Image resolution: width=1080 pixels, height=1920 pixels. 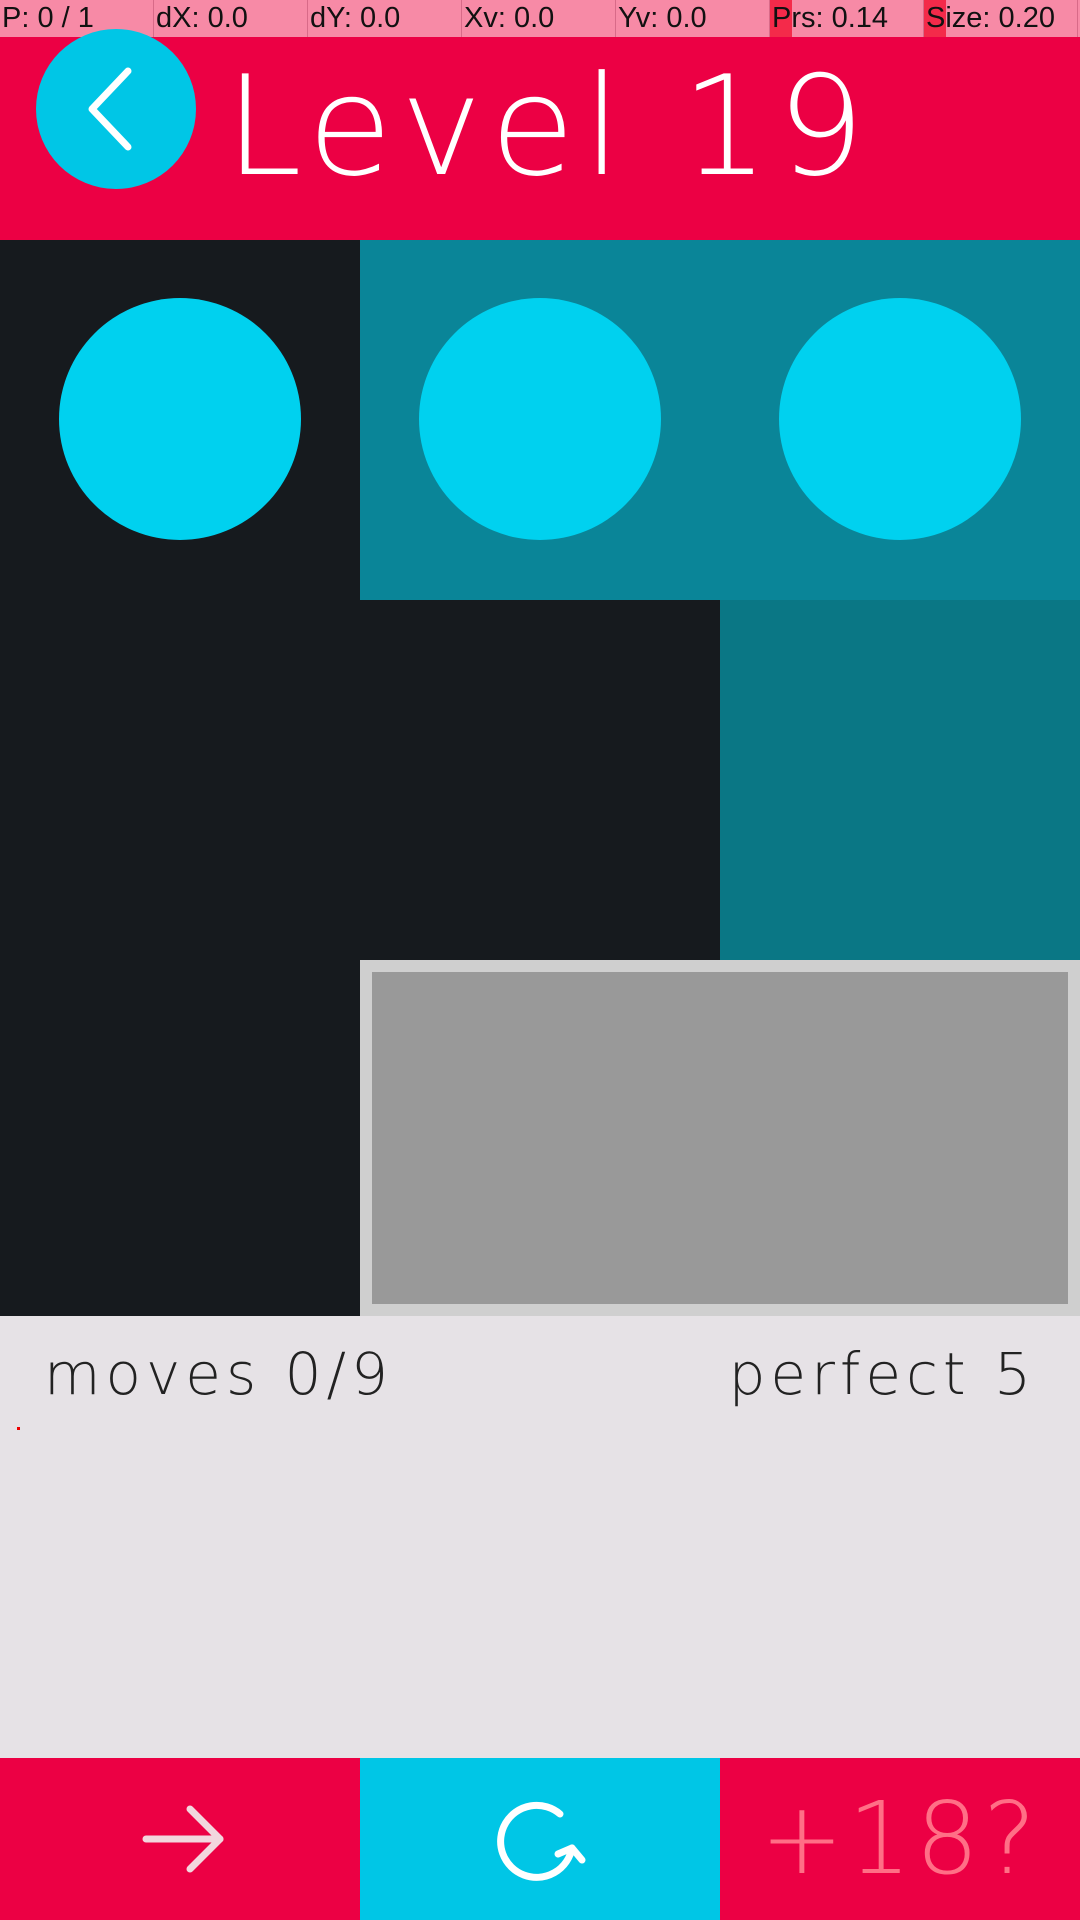 I want to click on arrow-right-icon, so click(x=183, y=1839).